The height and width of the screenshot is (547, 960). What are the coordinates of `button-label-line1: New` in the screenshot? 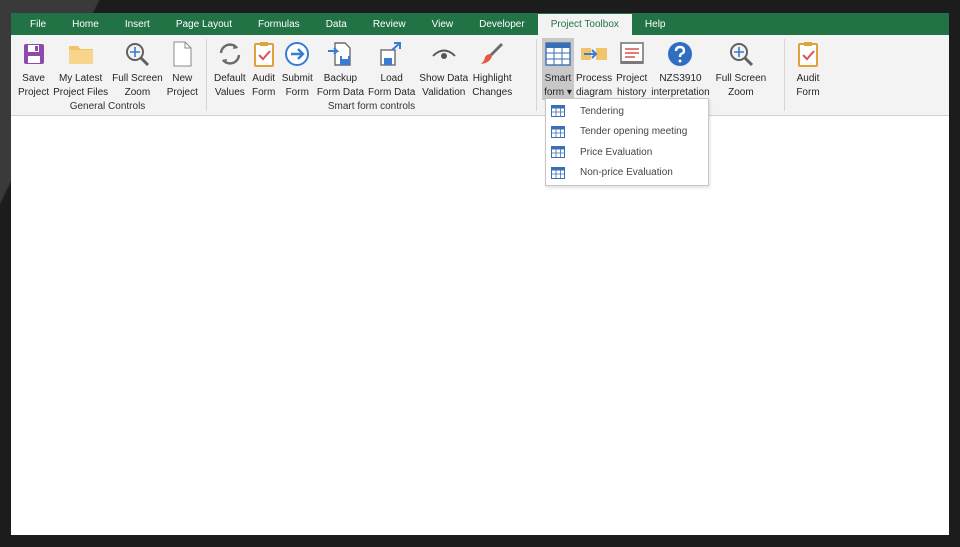 It's located at (182, 78).